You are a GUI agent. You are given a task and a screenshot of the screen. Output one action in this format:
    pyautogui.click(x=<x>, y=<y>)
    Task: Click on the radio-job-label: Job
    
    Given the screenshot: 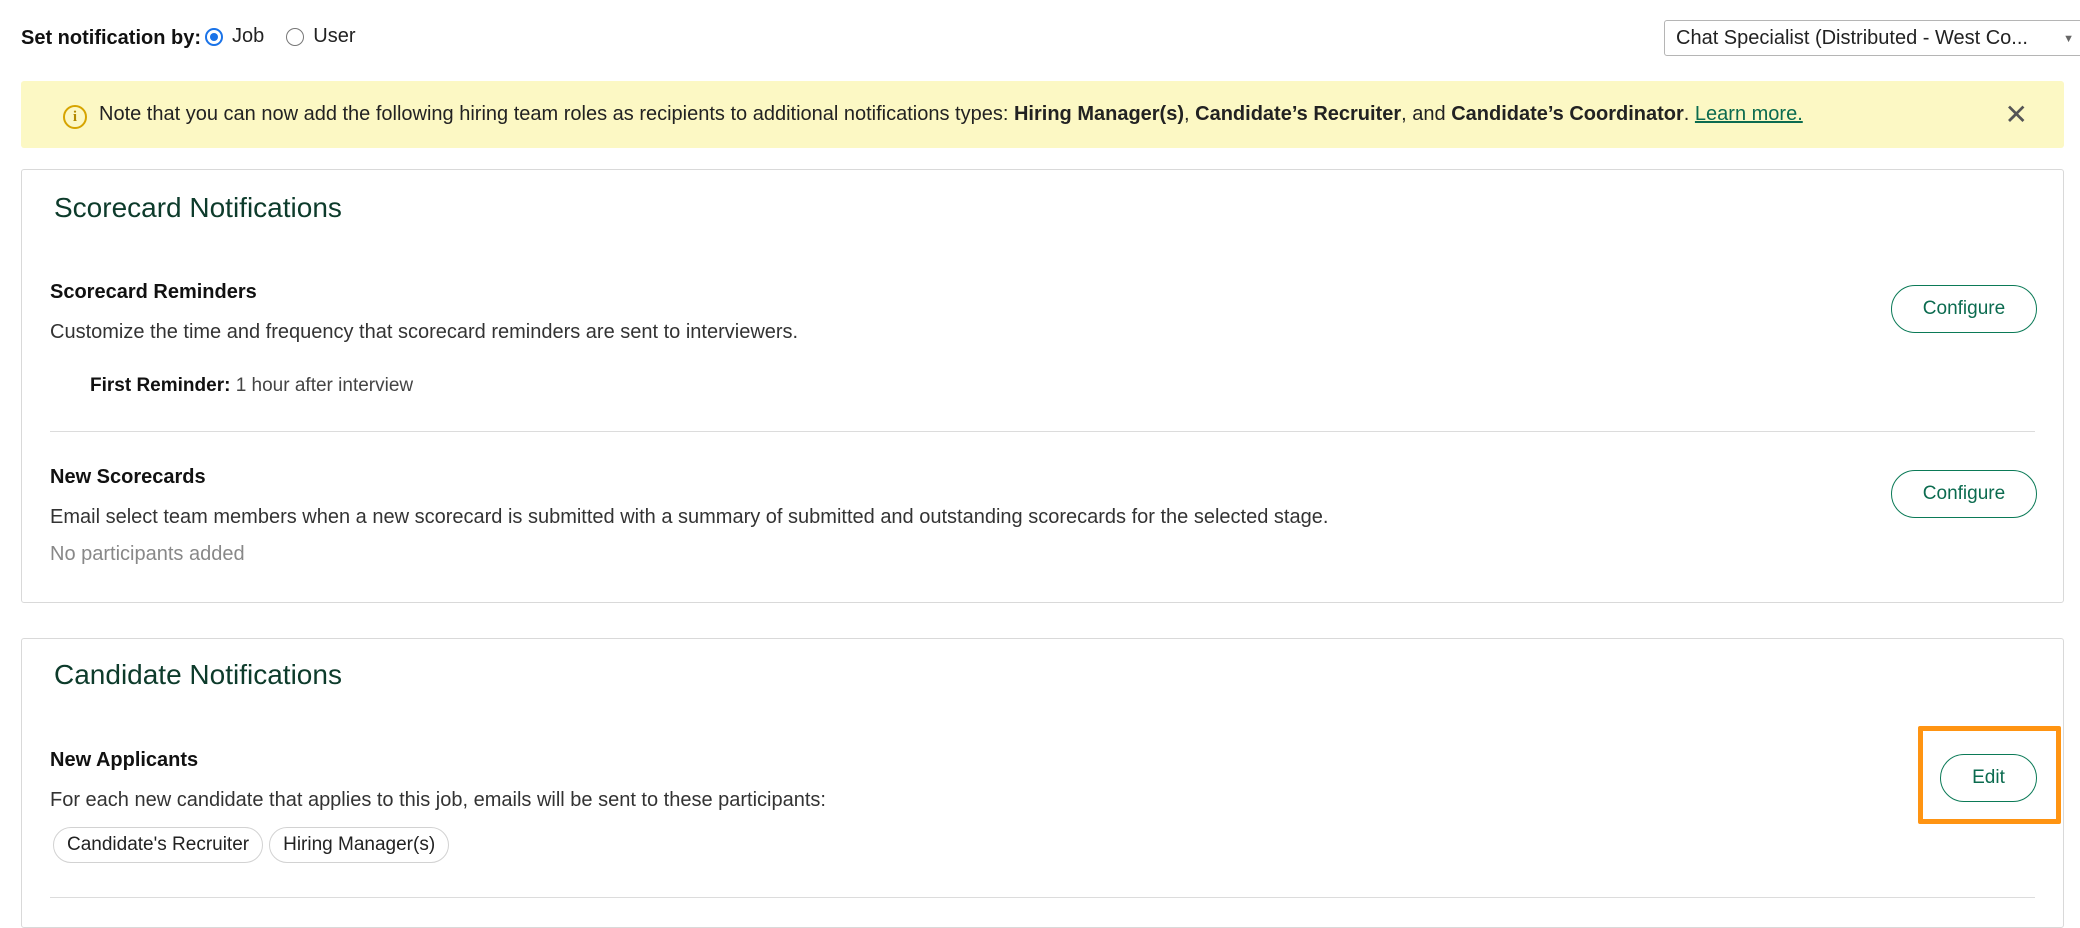 What is the action you would take?
    pyautogui.click(x=248, y=36)
    